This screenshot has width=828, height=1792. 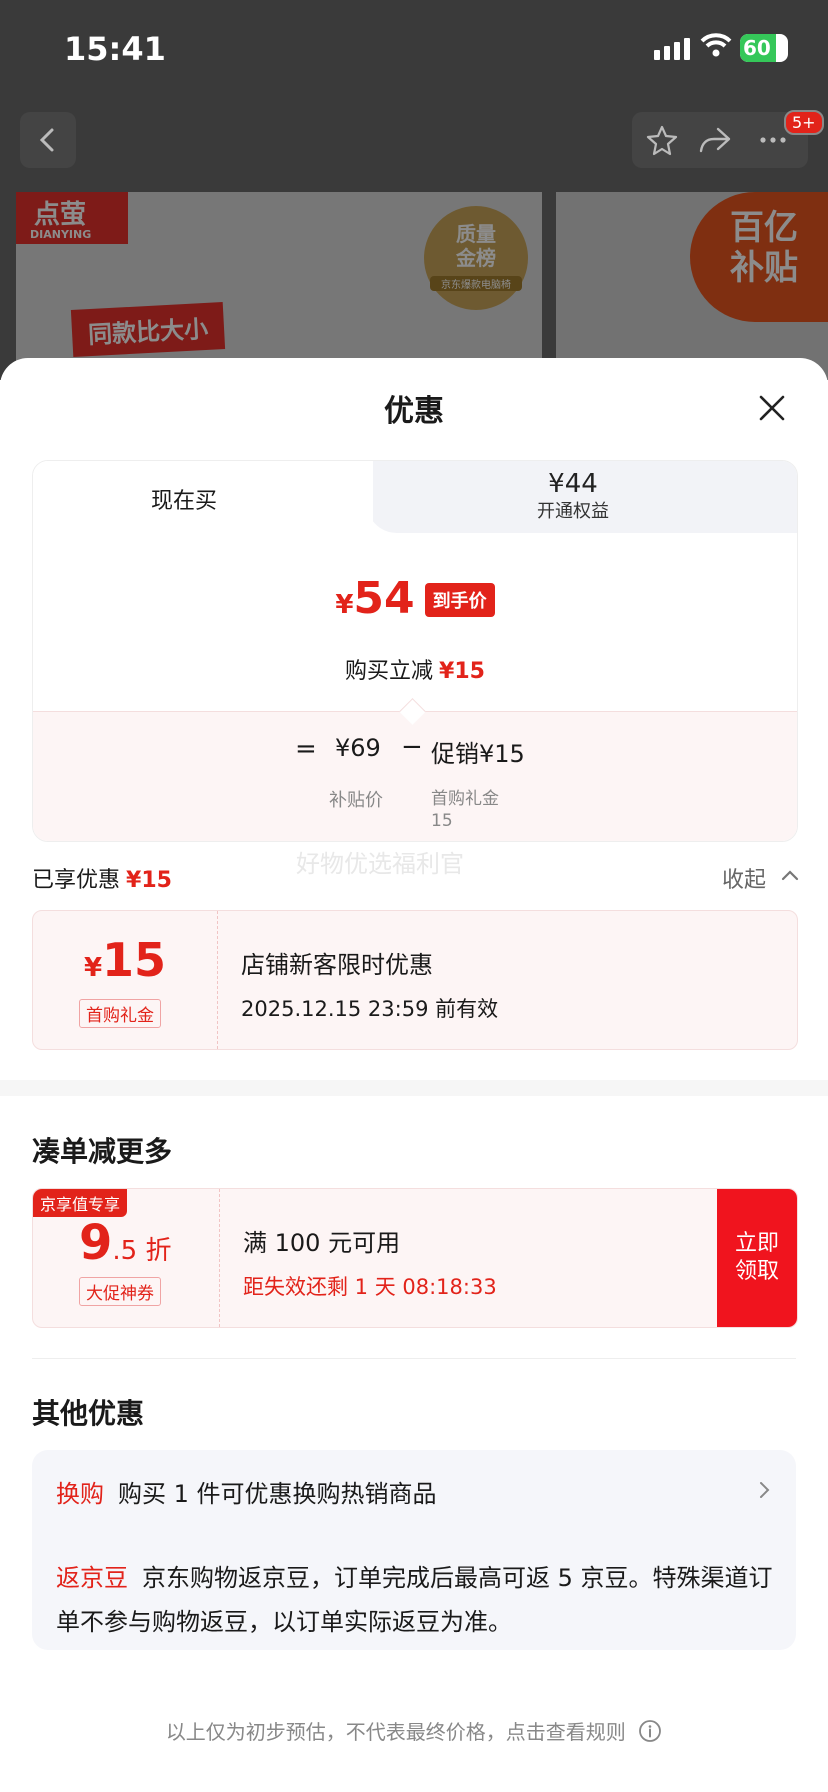 I want to click on chevron-up-icon, so click(x=790, y=875).